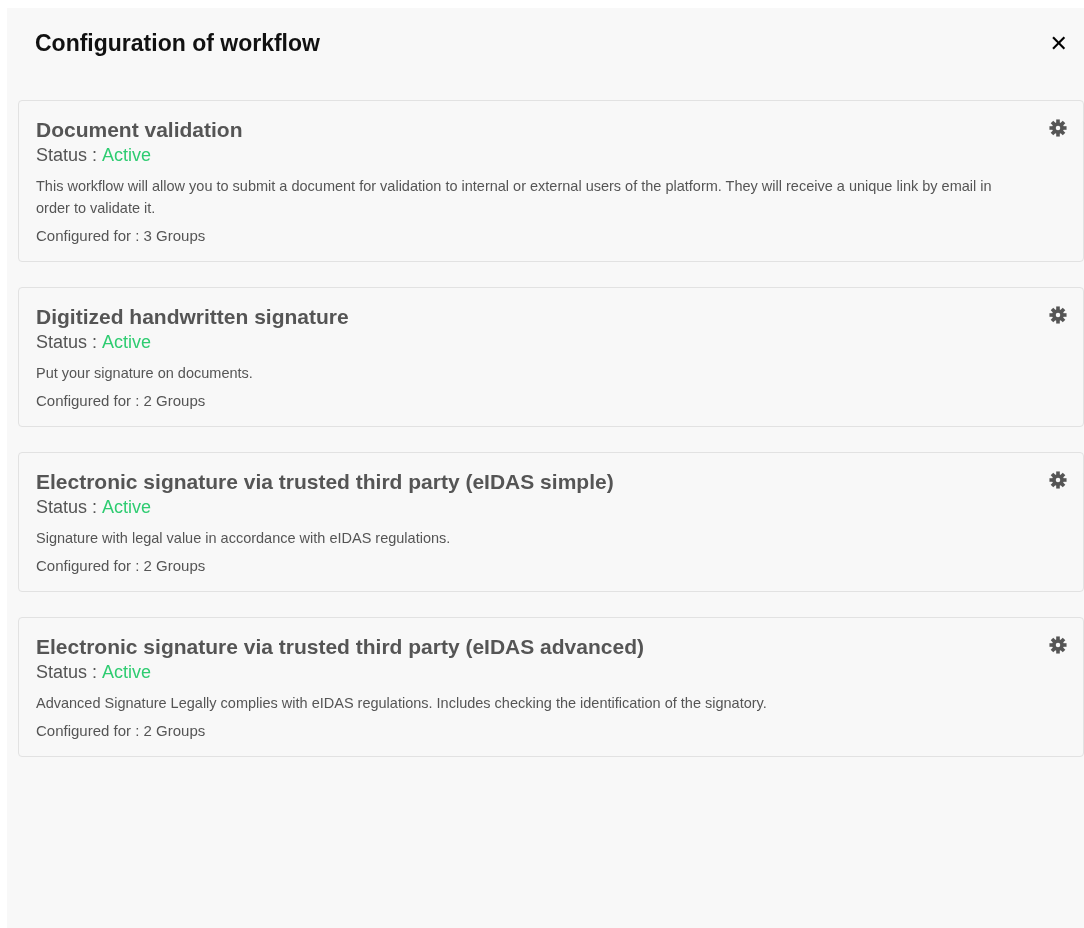 This screenshot has height=928, width=1084. What do you see at coordinates (244, 538) in the screenshot?
I see `workflow-description: Signature with legal value in accordance with eIDAS regulations.` at bounding box center [244, 538].